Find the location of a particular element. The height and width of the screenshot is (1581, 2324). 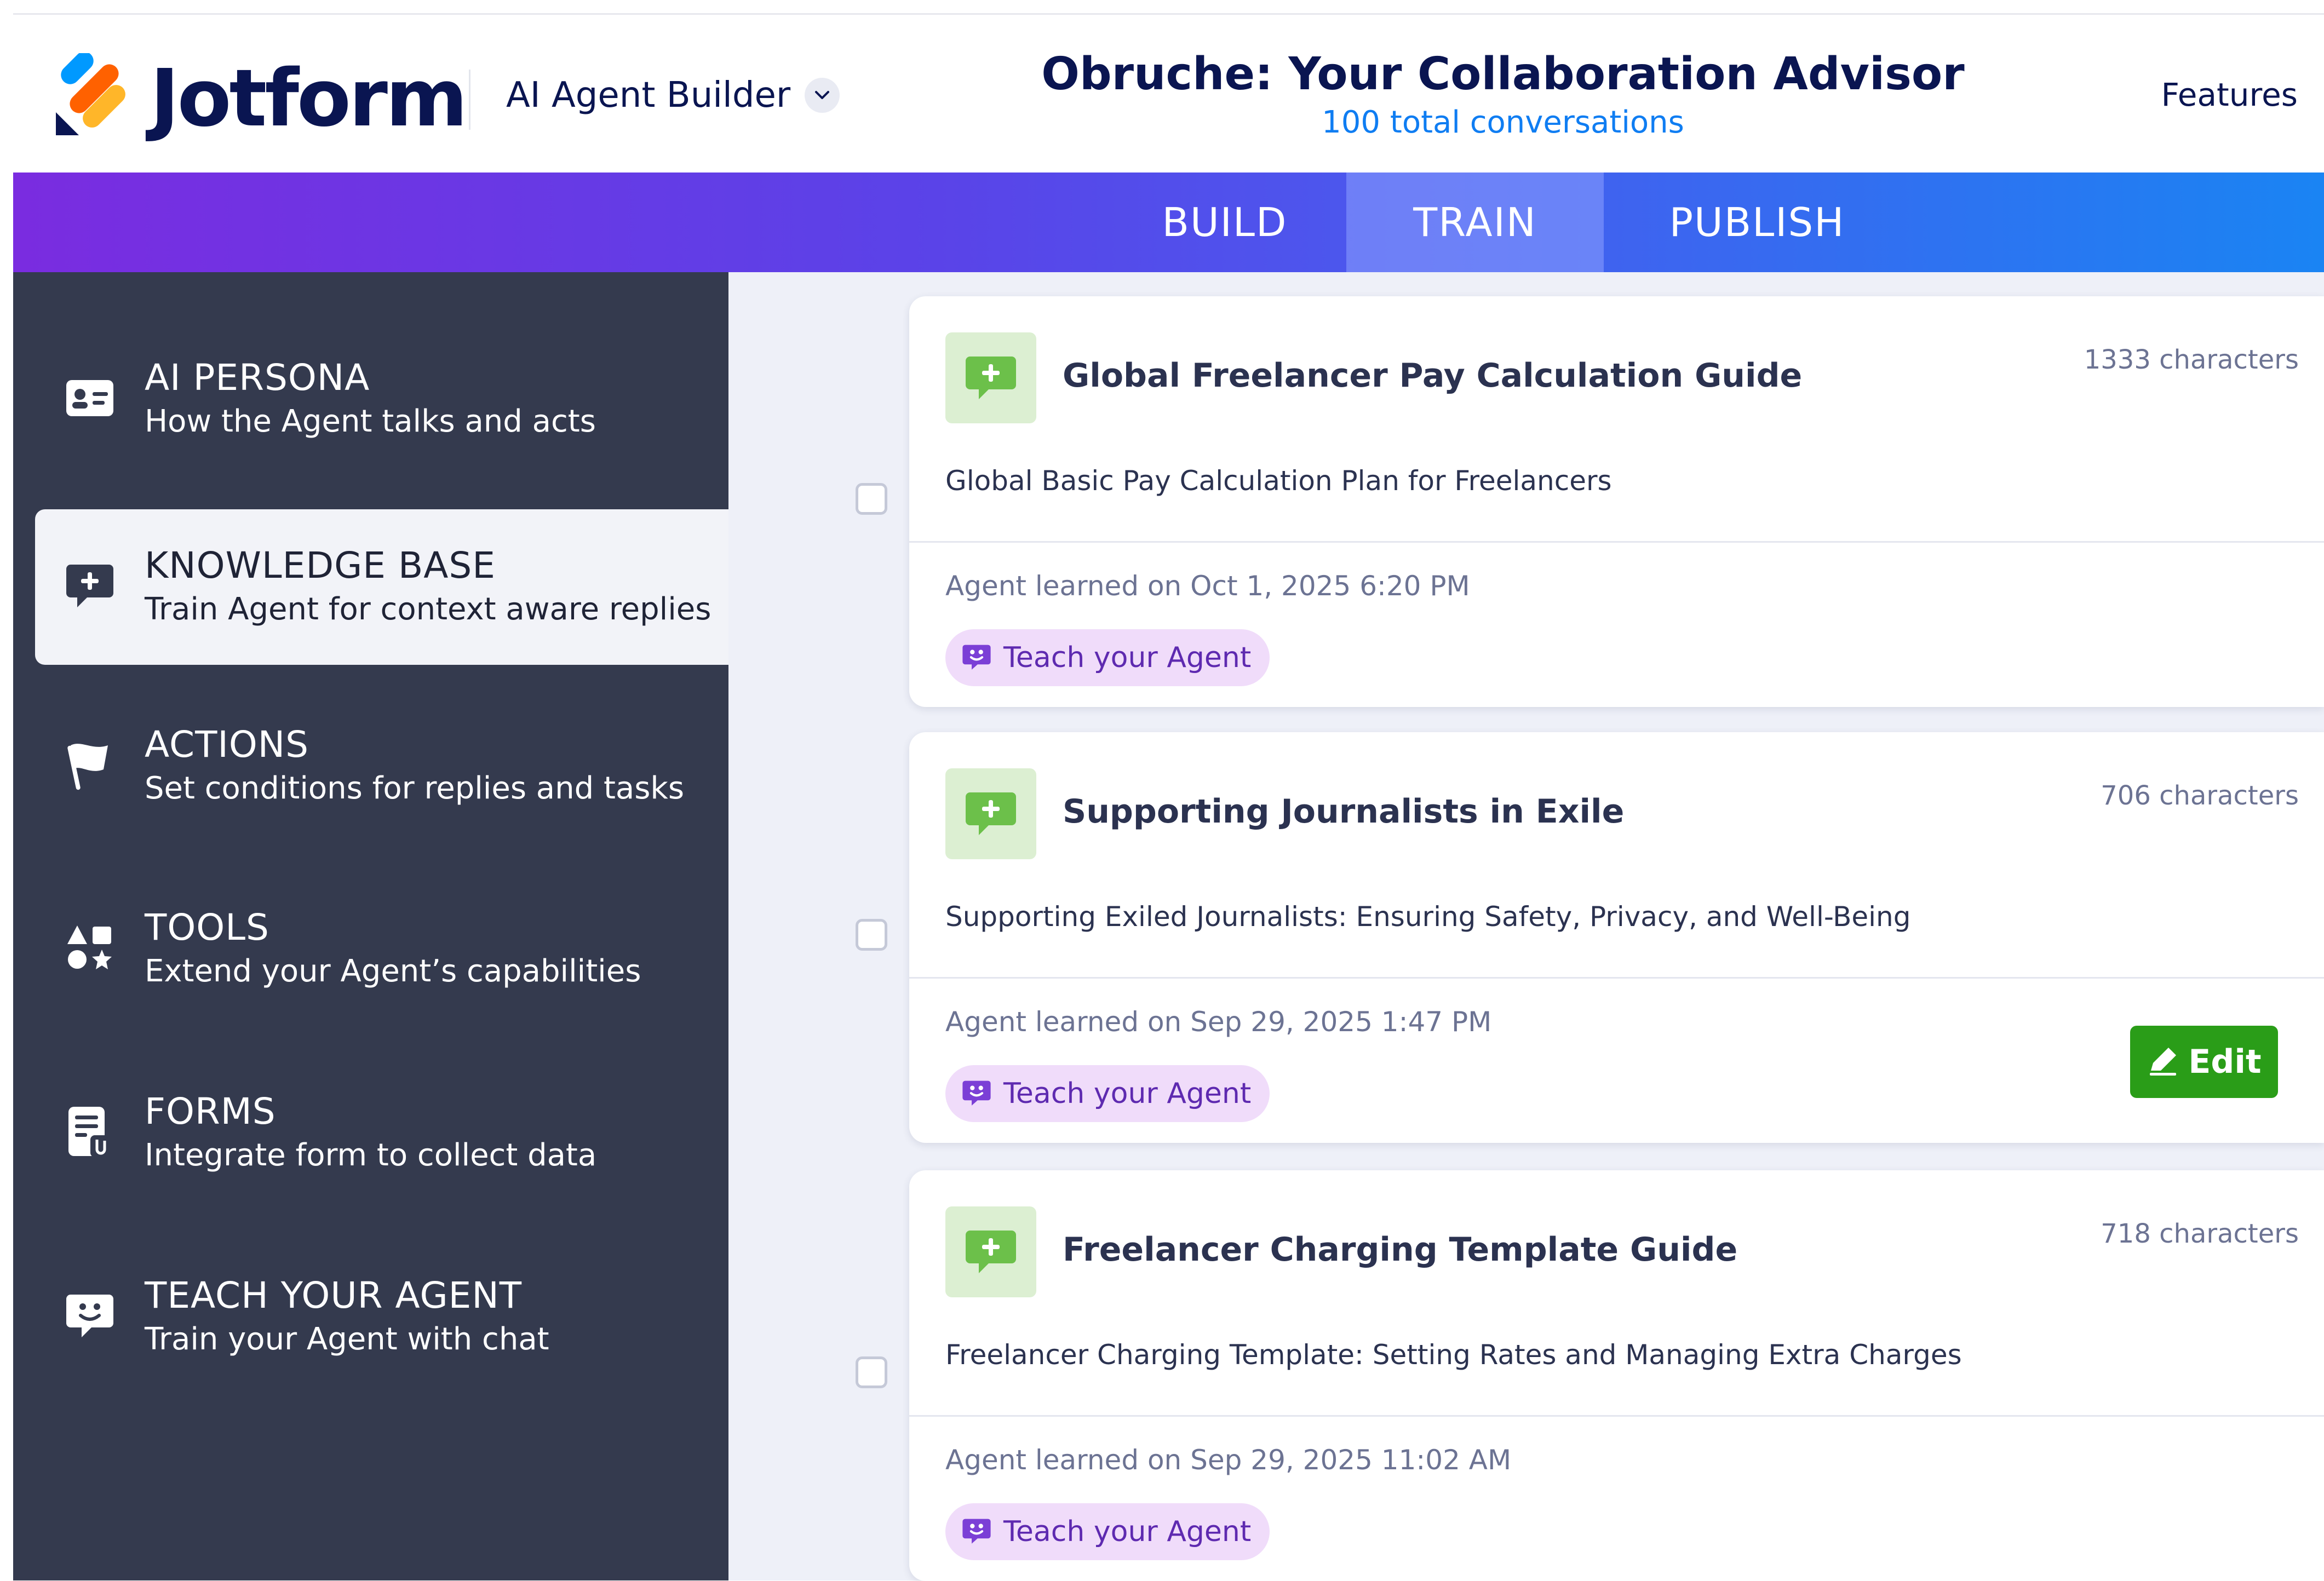

edit-button-label: Edit is located at coordinates (2225, 1062).